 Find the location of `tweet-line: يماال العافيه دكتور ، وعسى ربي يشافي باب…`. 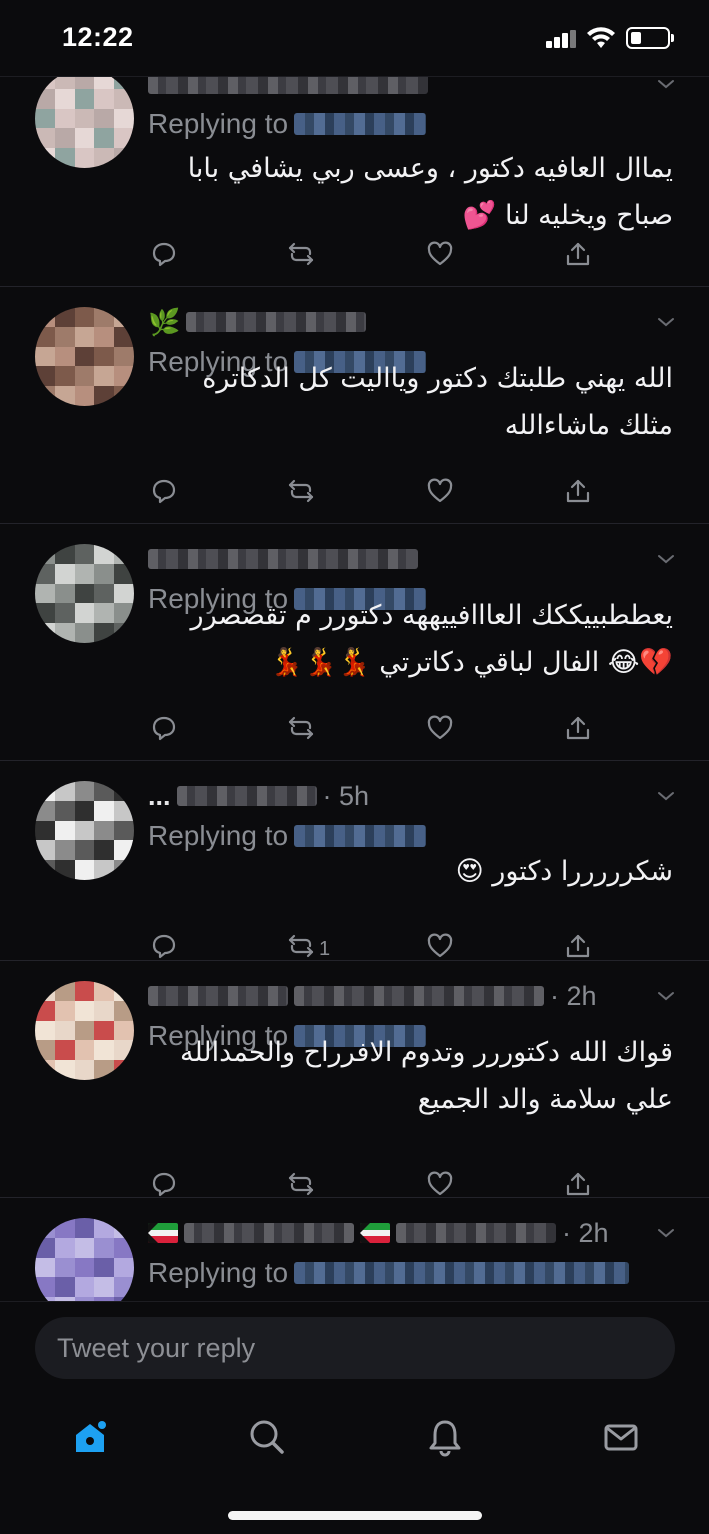

tweet-line: يماال العافيه دكتور ، وعسى ربي يشافي باب… is located at coordinates (430, 168).